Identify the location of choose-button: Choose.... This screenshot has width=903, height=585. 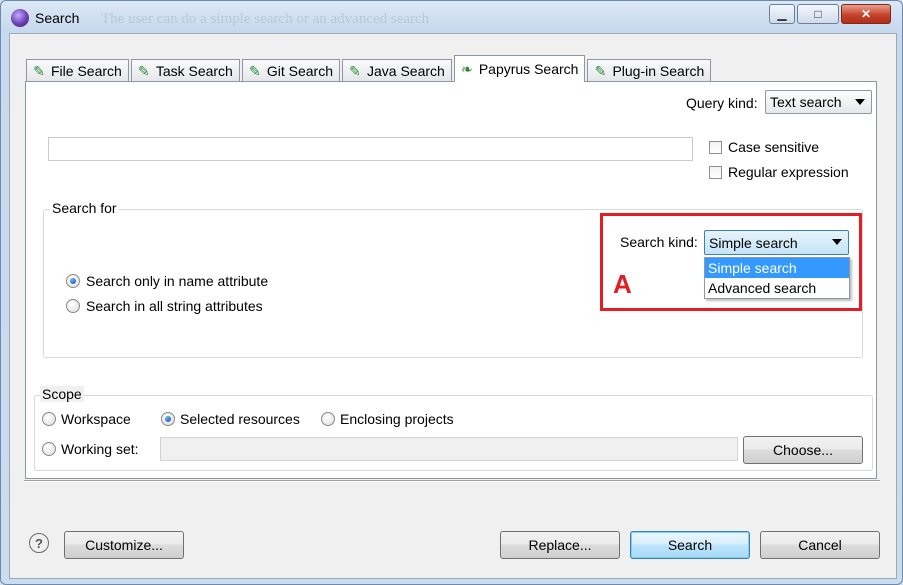
(803, 450).